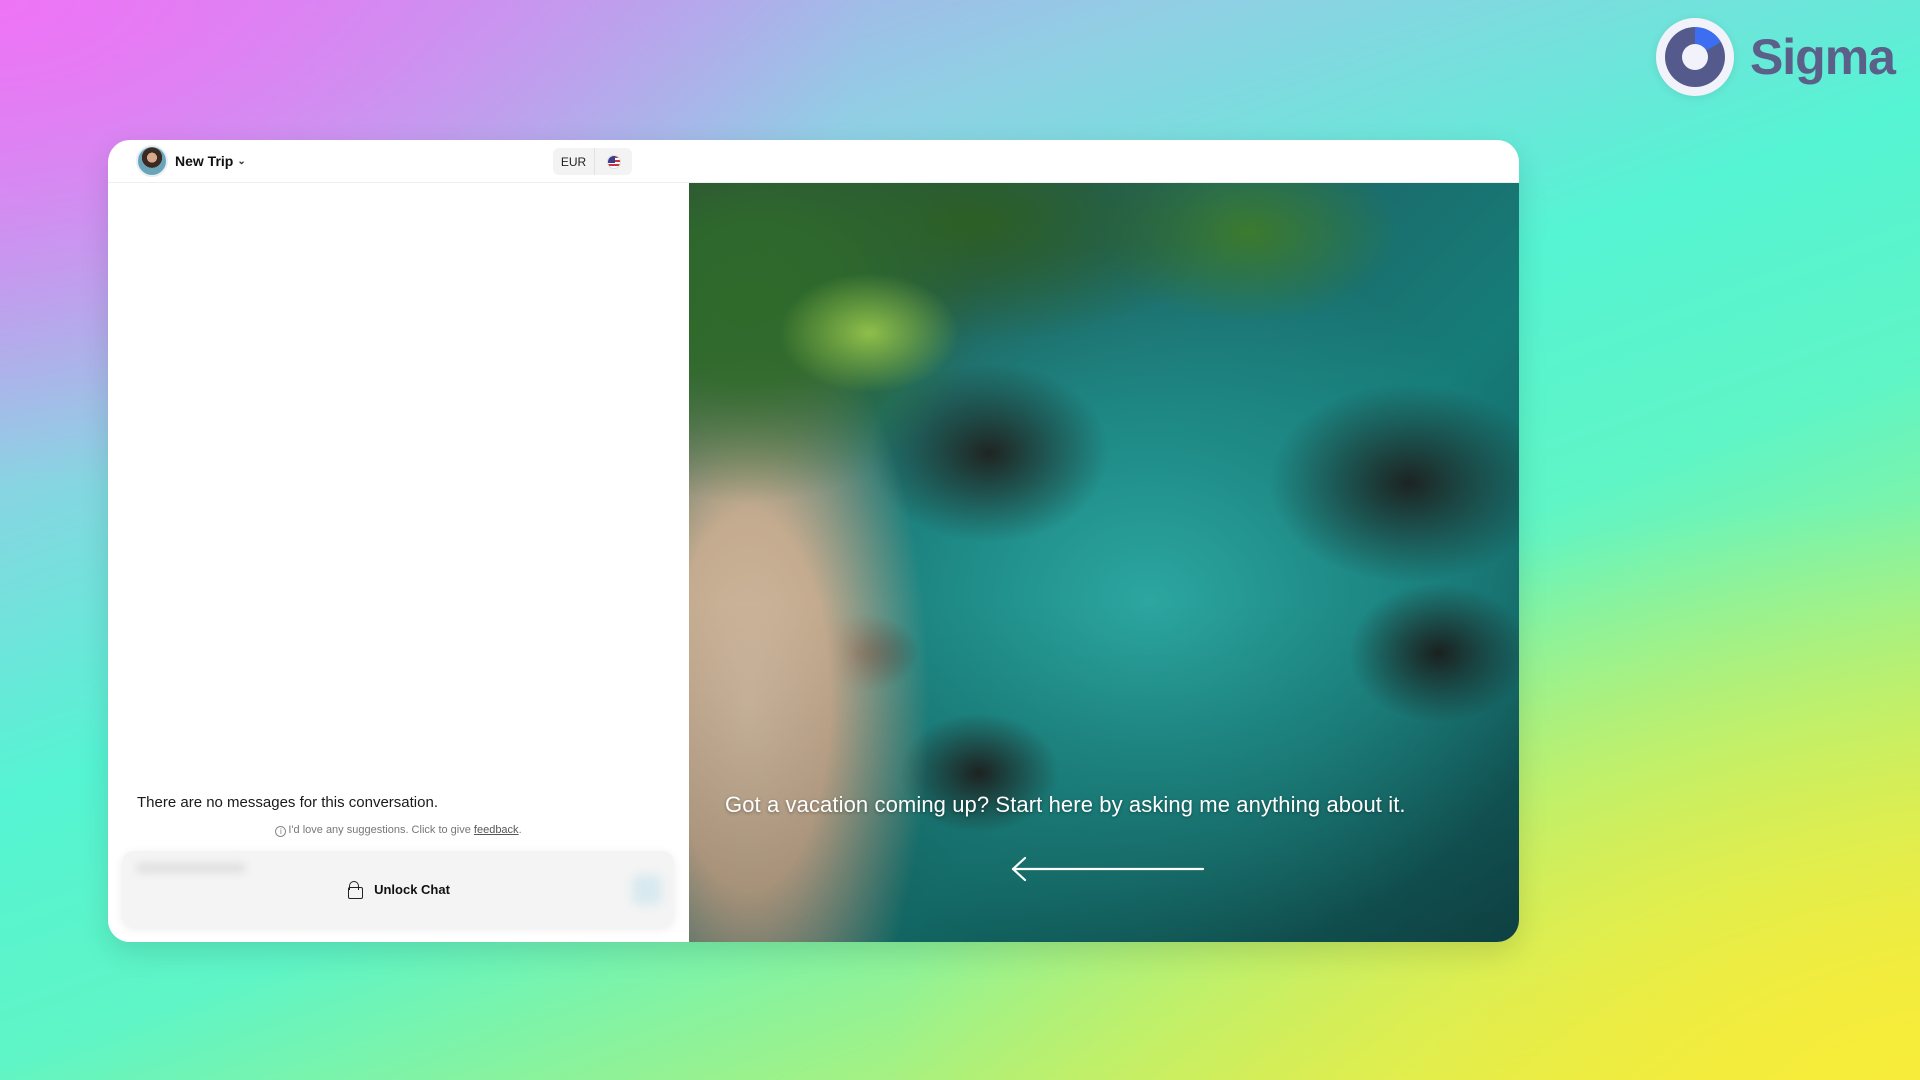 The height and width of the screenshot is (1080, 1920). What do you see at coordinates (1694, 57) in the screenshot?
I see `sigma-logo-icon` at bounding box center [1694, 57].